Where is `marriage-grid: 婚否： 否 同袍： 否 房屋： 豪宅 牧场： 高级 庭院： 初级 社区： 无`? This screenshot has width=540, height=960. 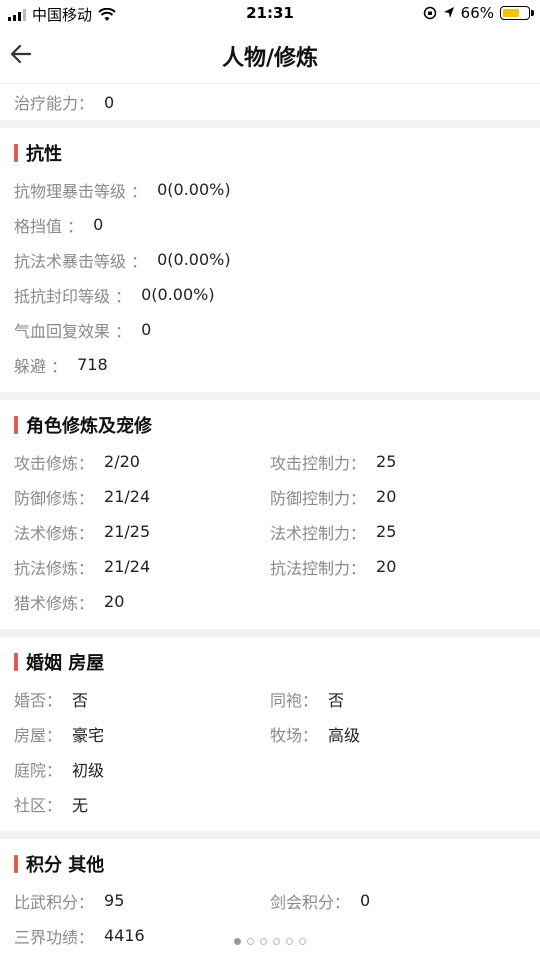 marriage-grid: 婚否： 否 同袍： 否 房屋： 豪宅 牧场： 高级 庭院： 初级 社区： 无 is located at coordinates (270, 751).